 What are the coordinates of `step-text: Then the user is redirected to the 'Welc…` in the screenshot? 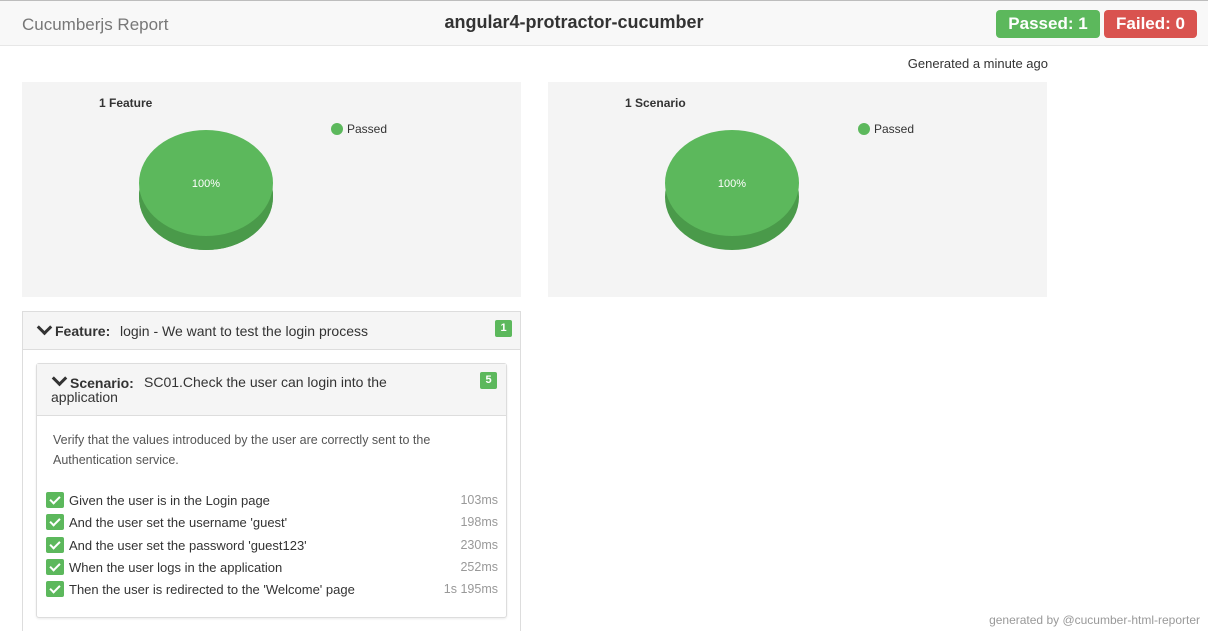 It's located at (212, 590).